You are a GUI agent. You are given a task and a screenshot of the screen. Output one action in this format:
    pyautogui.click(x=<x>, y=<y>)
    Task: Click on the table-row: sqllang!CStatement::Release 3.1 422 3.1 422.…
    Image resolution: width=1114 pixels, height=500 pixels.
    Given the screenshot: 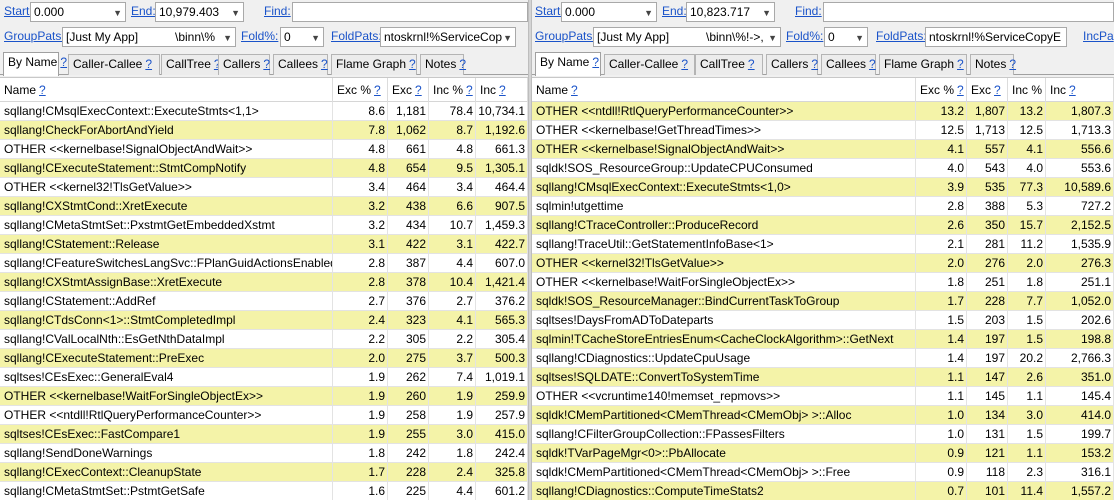 What is the action you would take?
    pyautogui.click(x=264, y=244)
    